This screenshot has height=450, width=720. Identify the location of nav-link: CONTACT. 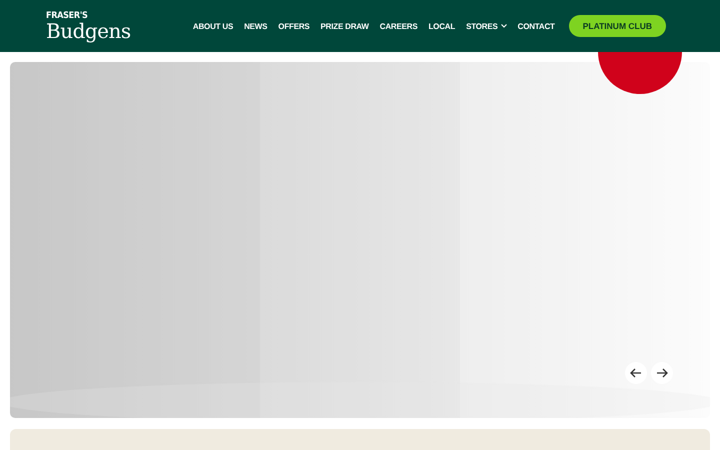
(536, 26).